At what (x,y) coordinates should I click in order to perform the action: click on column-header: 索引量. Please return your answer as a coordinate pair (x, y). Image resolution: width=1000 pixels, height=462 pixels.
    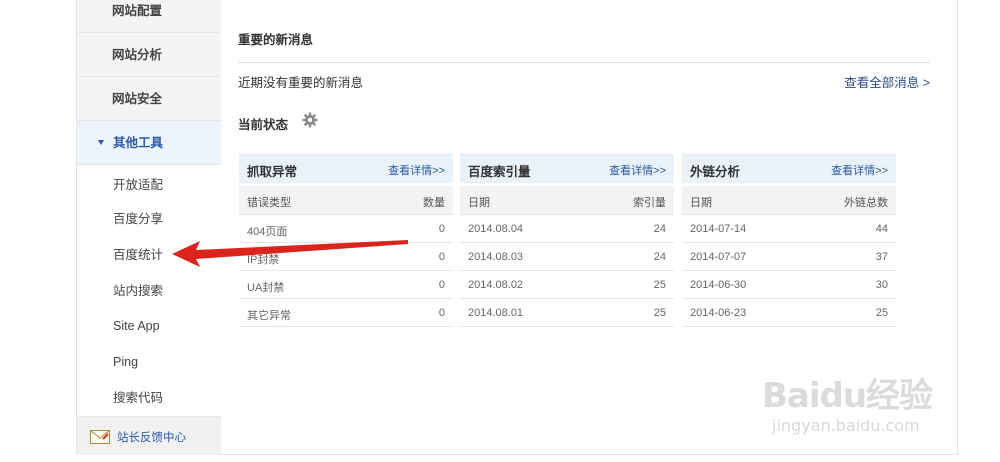
    Looking at the image, I should click on (649, 203).